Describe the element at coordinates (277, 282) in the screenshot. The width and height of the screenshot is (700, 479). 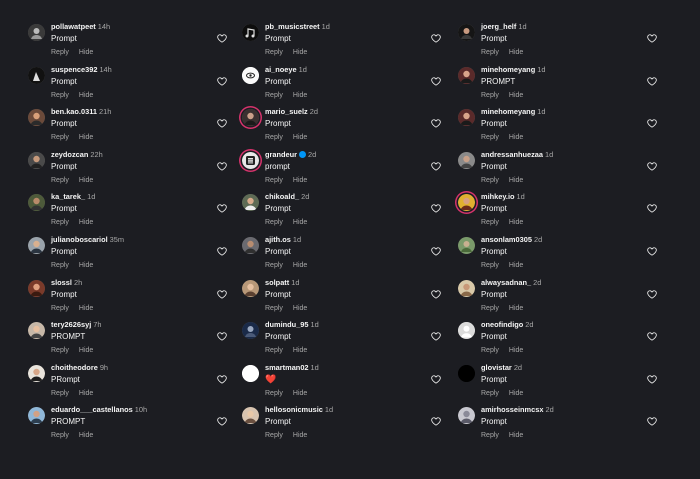
I see `username-link: solpatt` at that location.